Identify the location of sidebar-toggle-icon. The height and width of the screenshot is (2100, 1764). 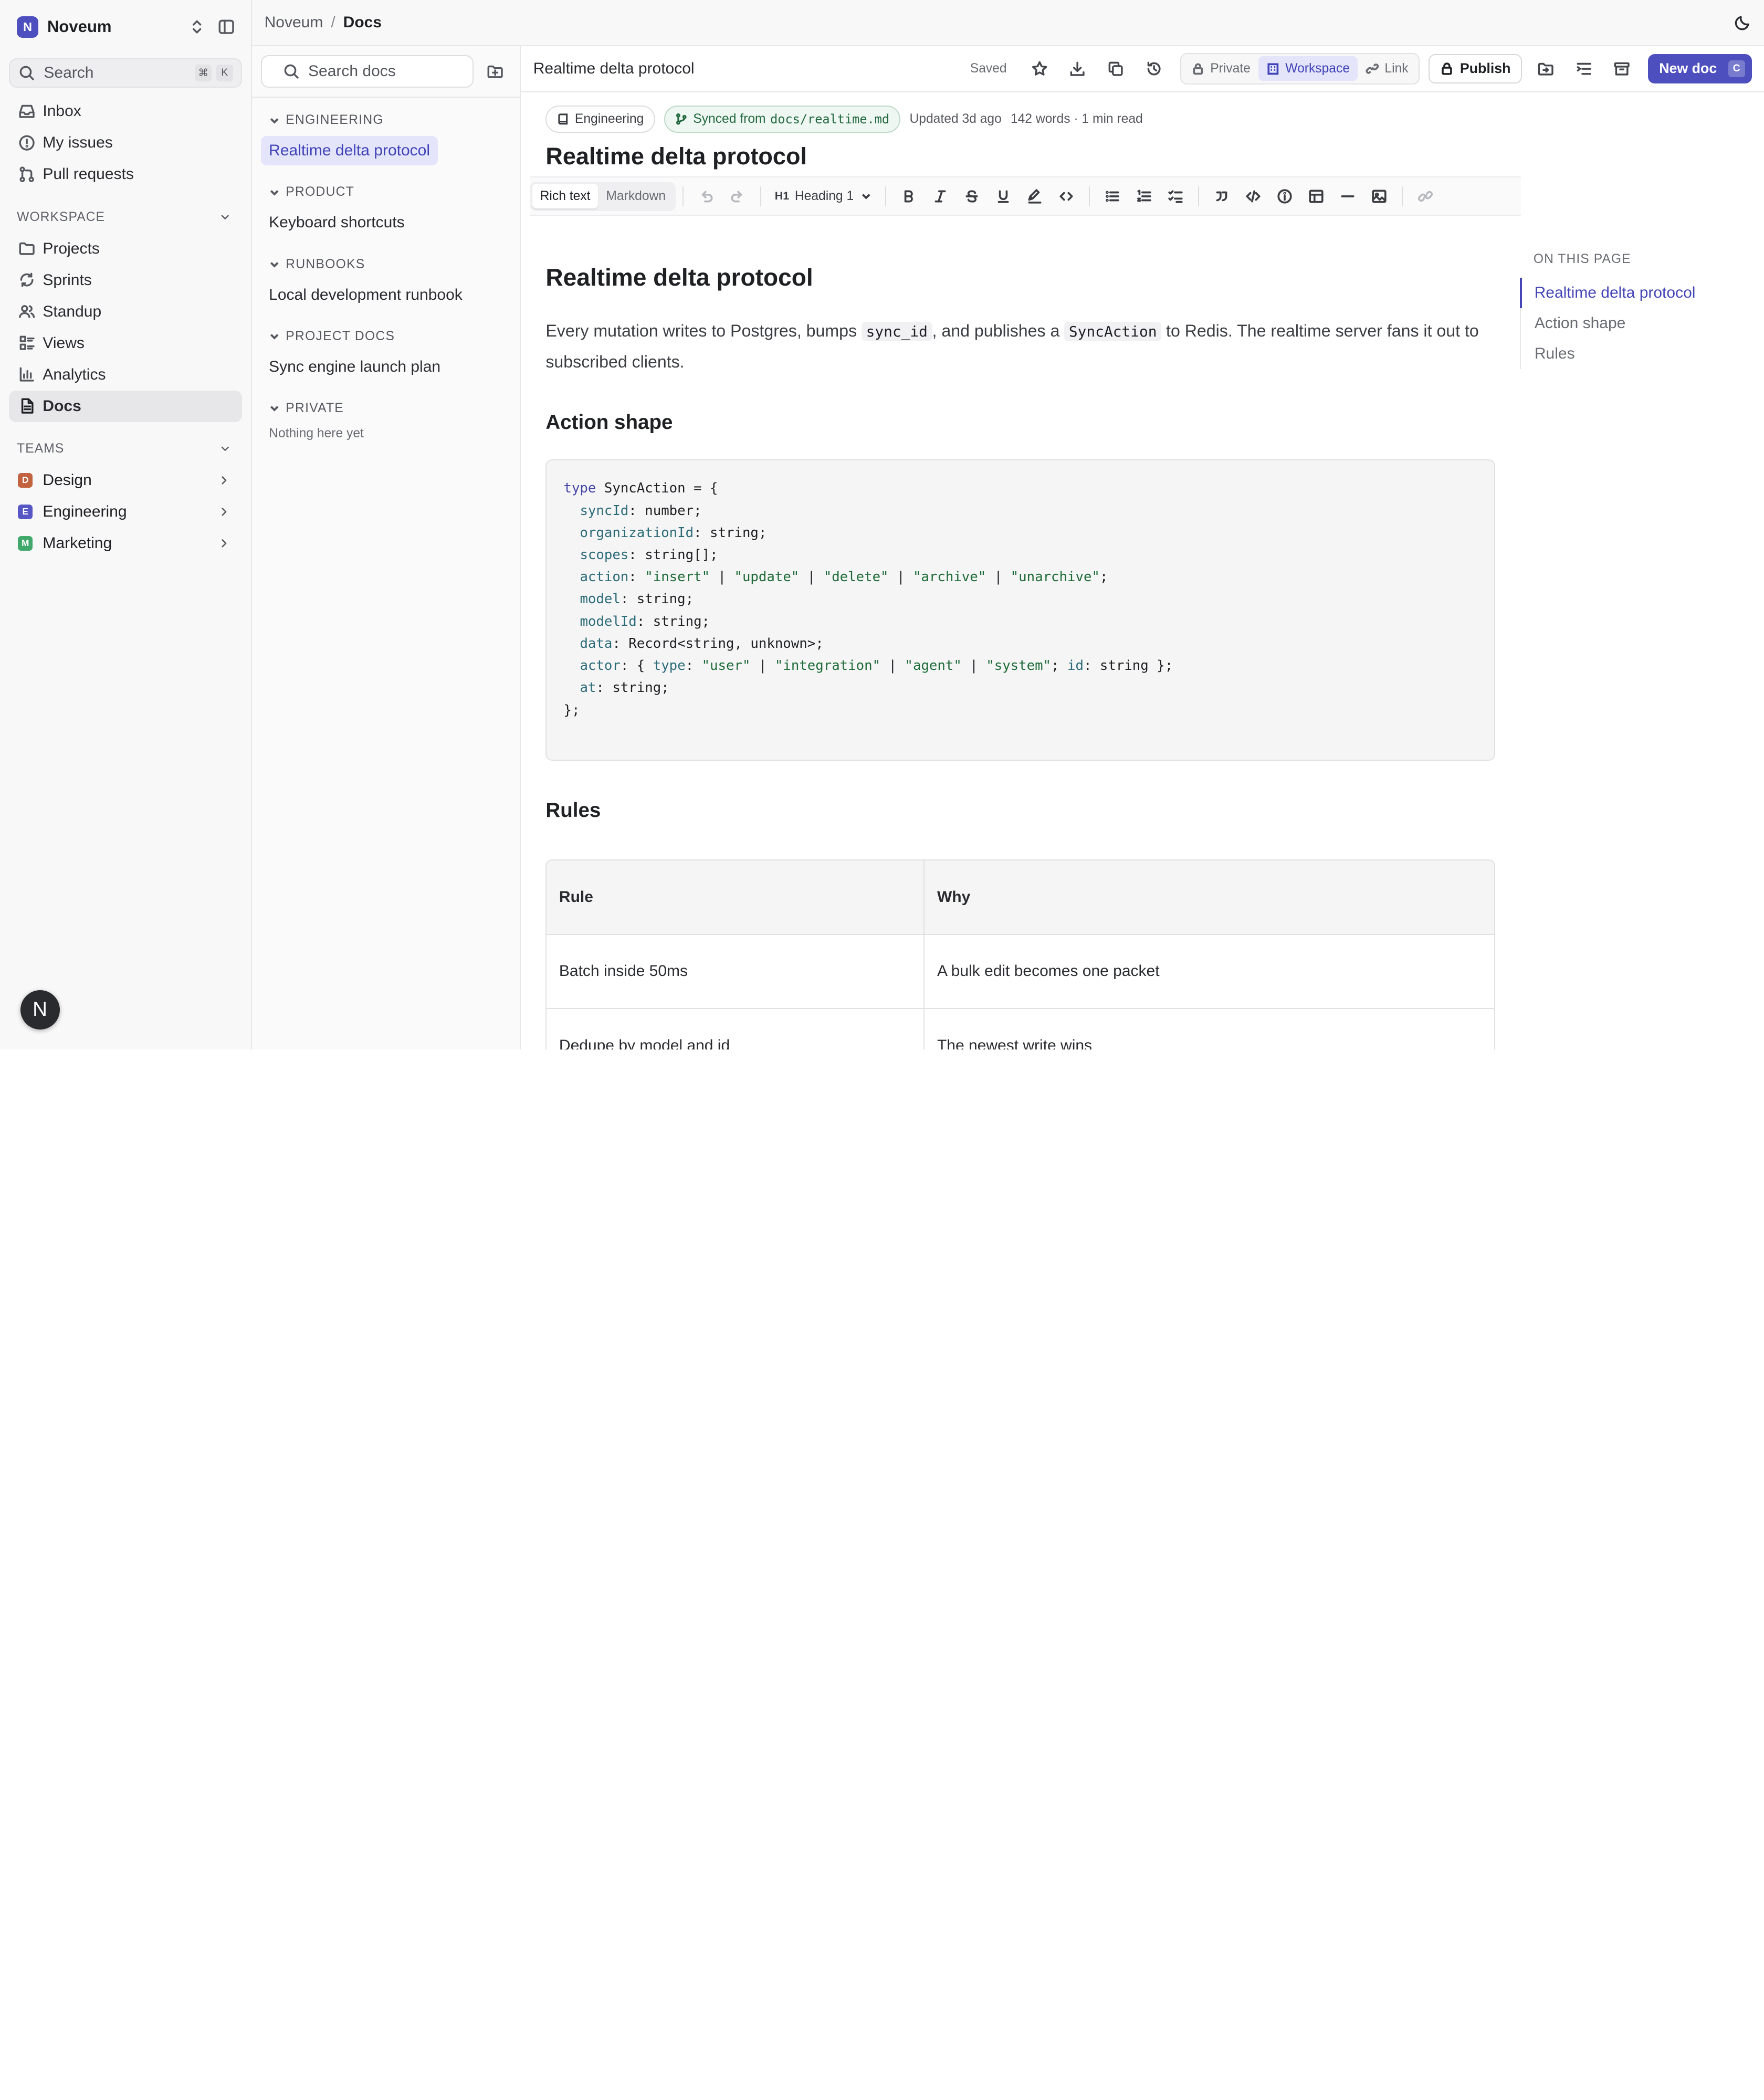
(226, 27).